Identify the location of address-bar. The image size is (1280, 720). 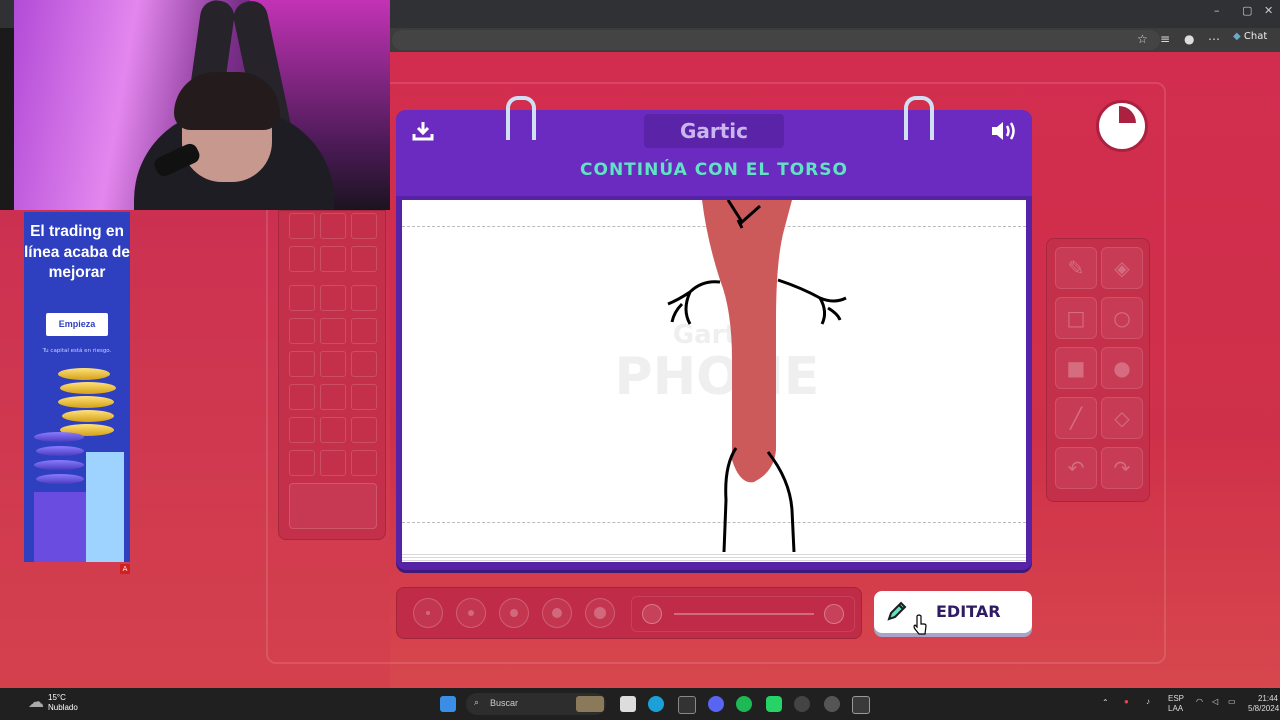
(776, 40).